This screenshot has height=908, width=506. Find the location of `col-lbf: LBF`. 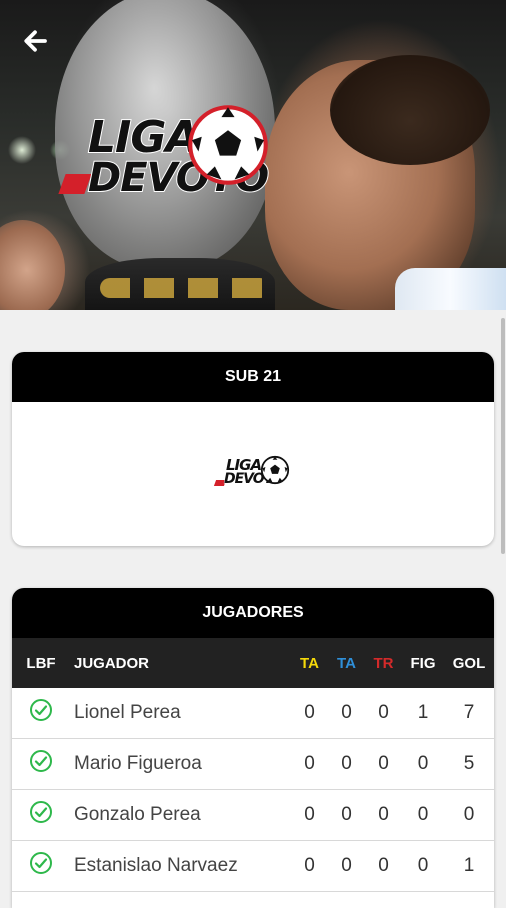

col-lbf: LBF is located at coordinates (41, 663).